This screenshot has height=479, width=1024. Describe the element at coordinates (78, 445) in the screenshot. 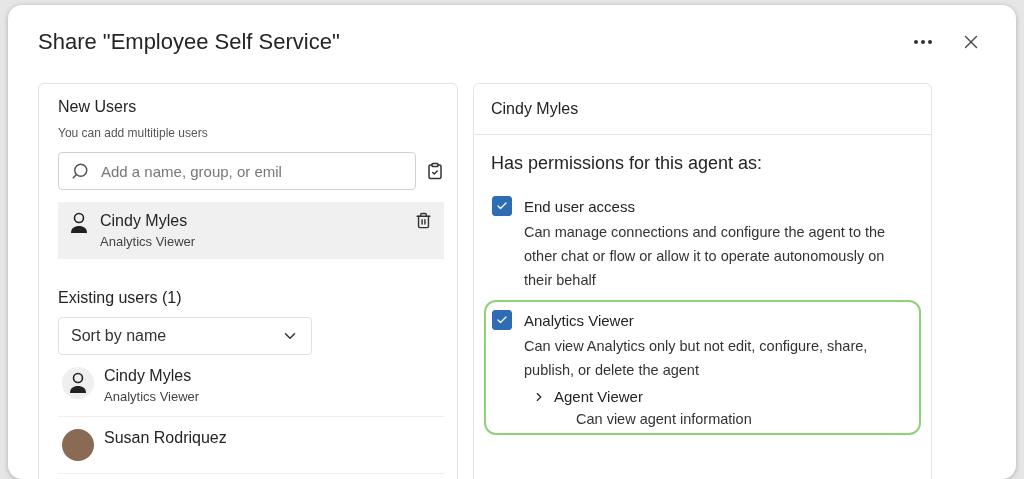

I see `photo-placeholder` at that location.